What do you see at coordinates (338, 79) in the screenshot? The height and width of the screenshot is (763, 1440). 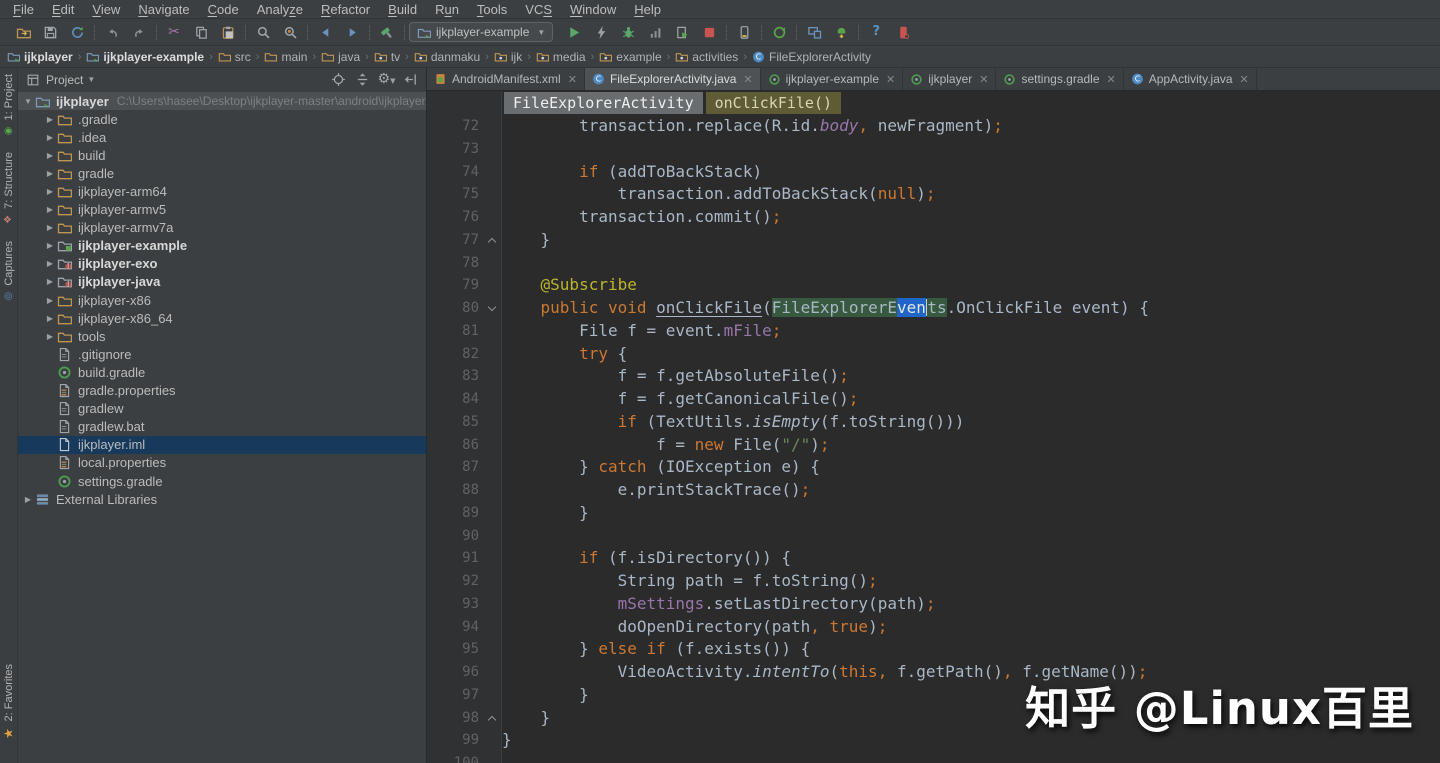 I see `locate-icon` at bounding box center [338, 79].